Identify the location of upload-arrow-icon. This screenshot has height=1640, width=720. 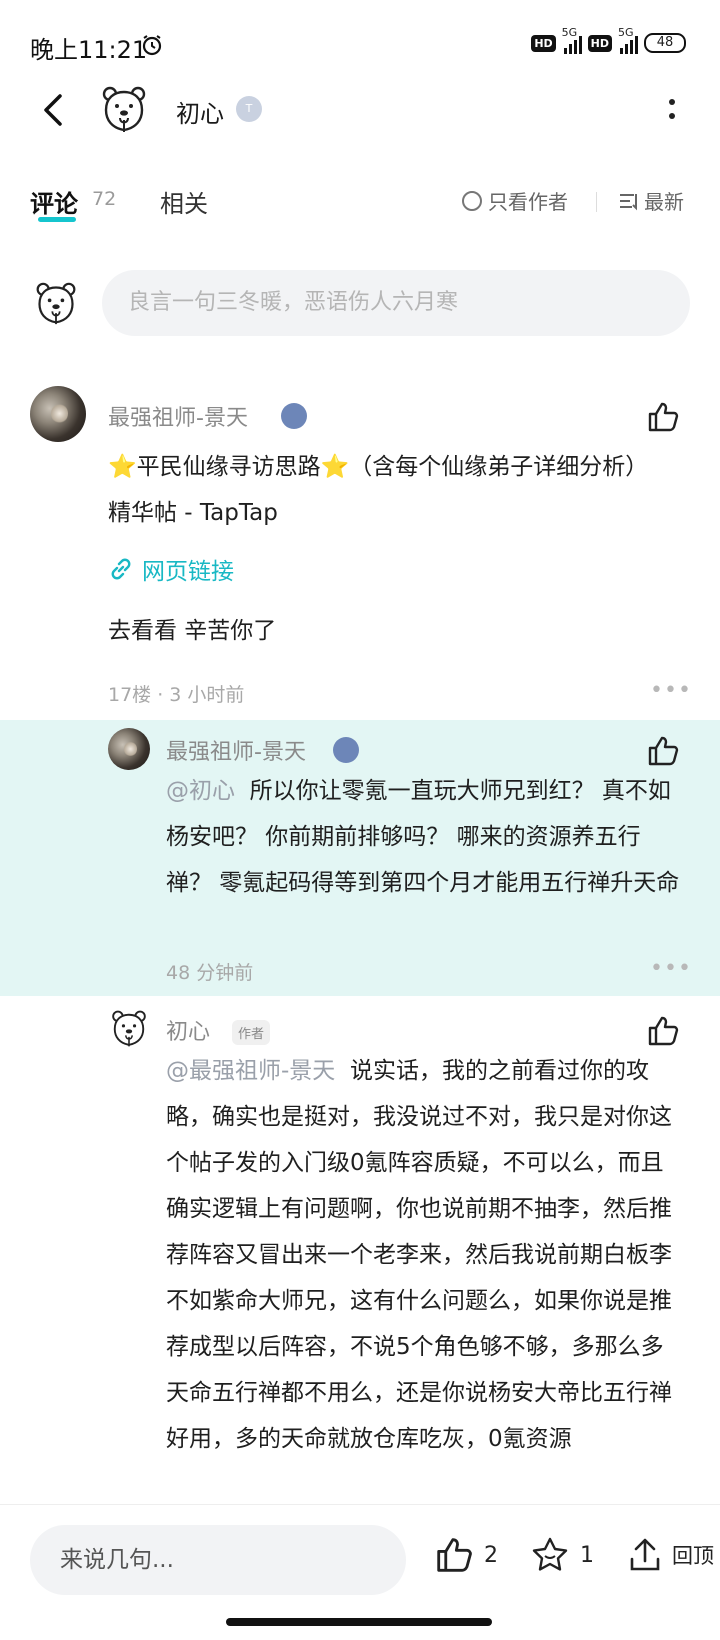
(645, 1554).